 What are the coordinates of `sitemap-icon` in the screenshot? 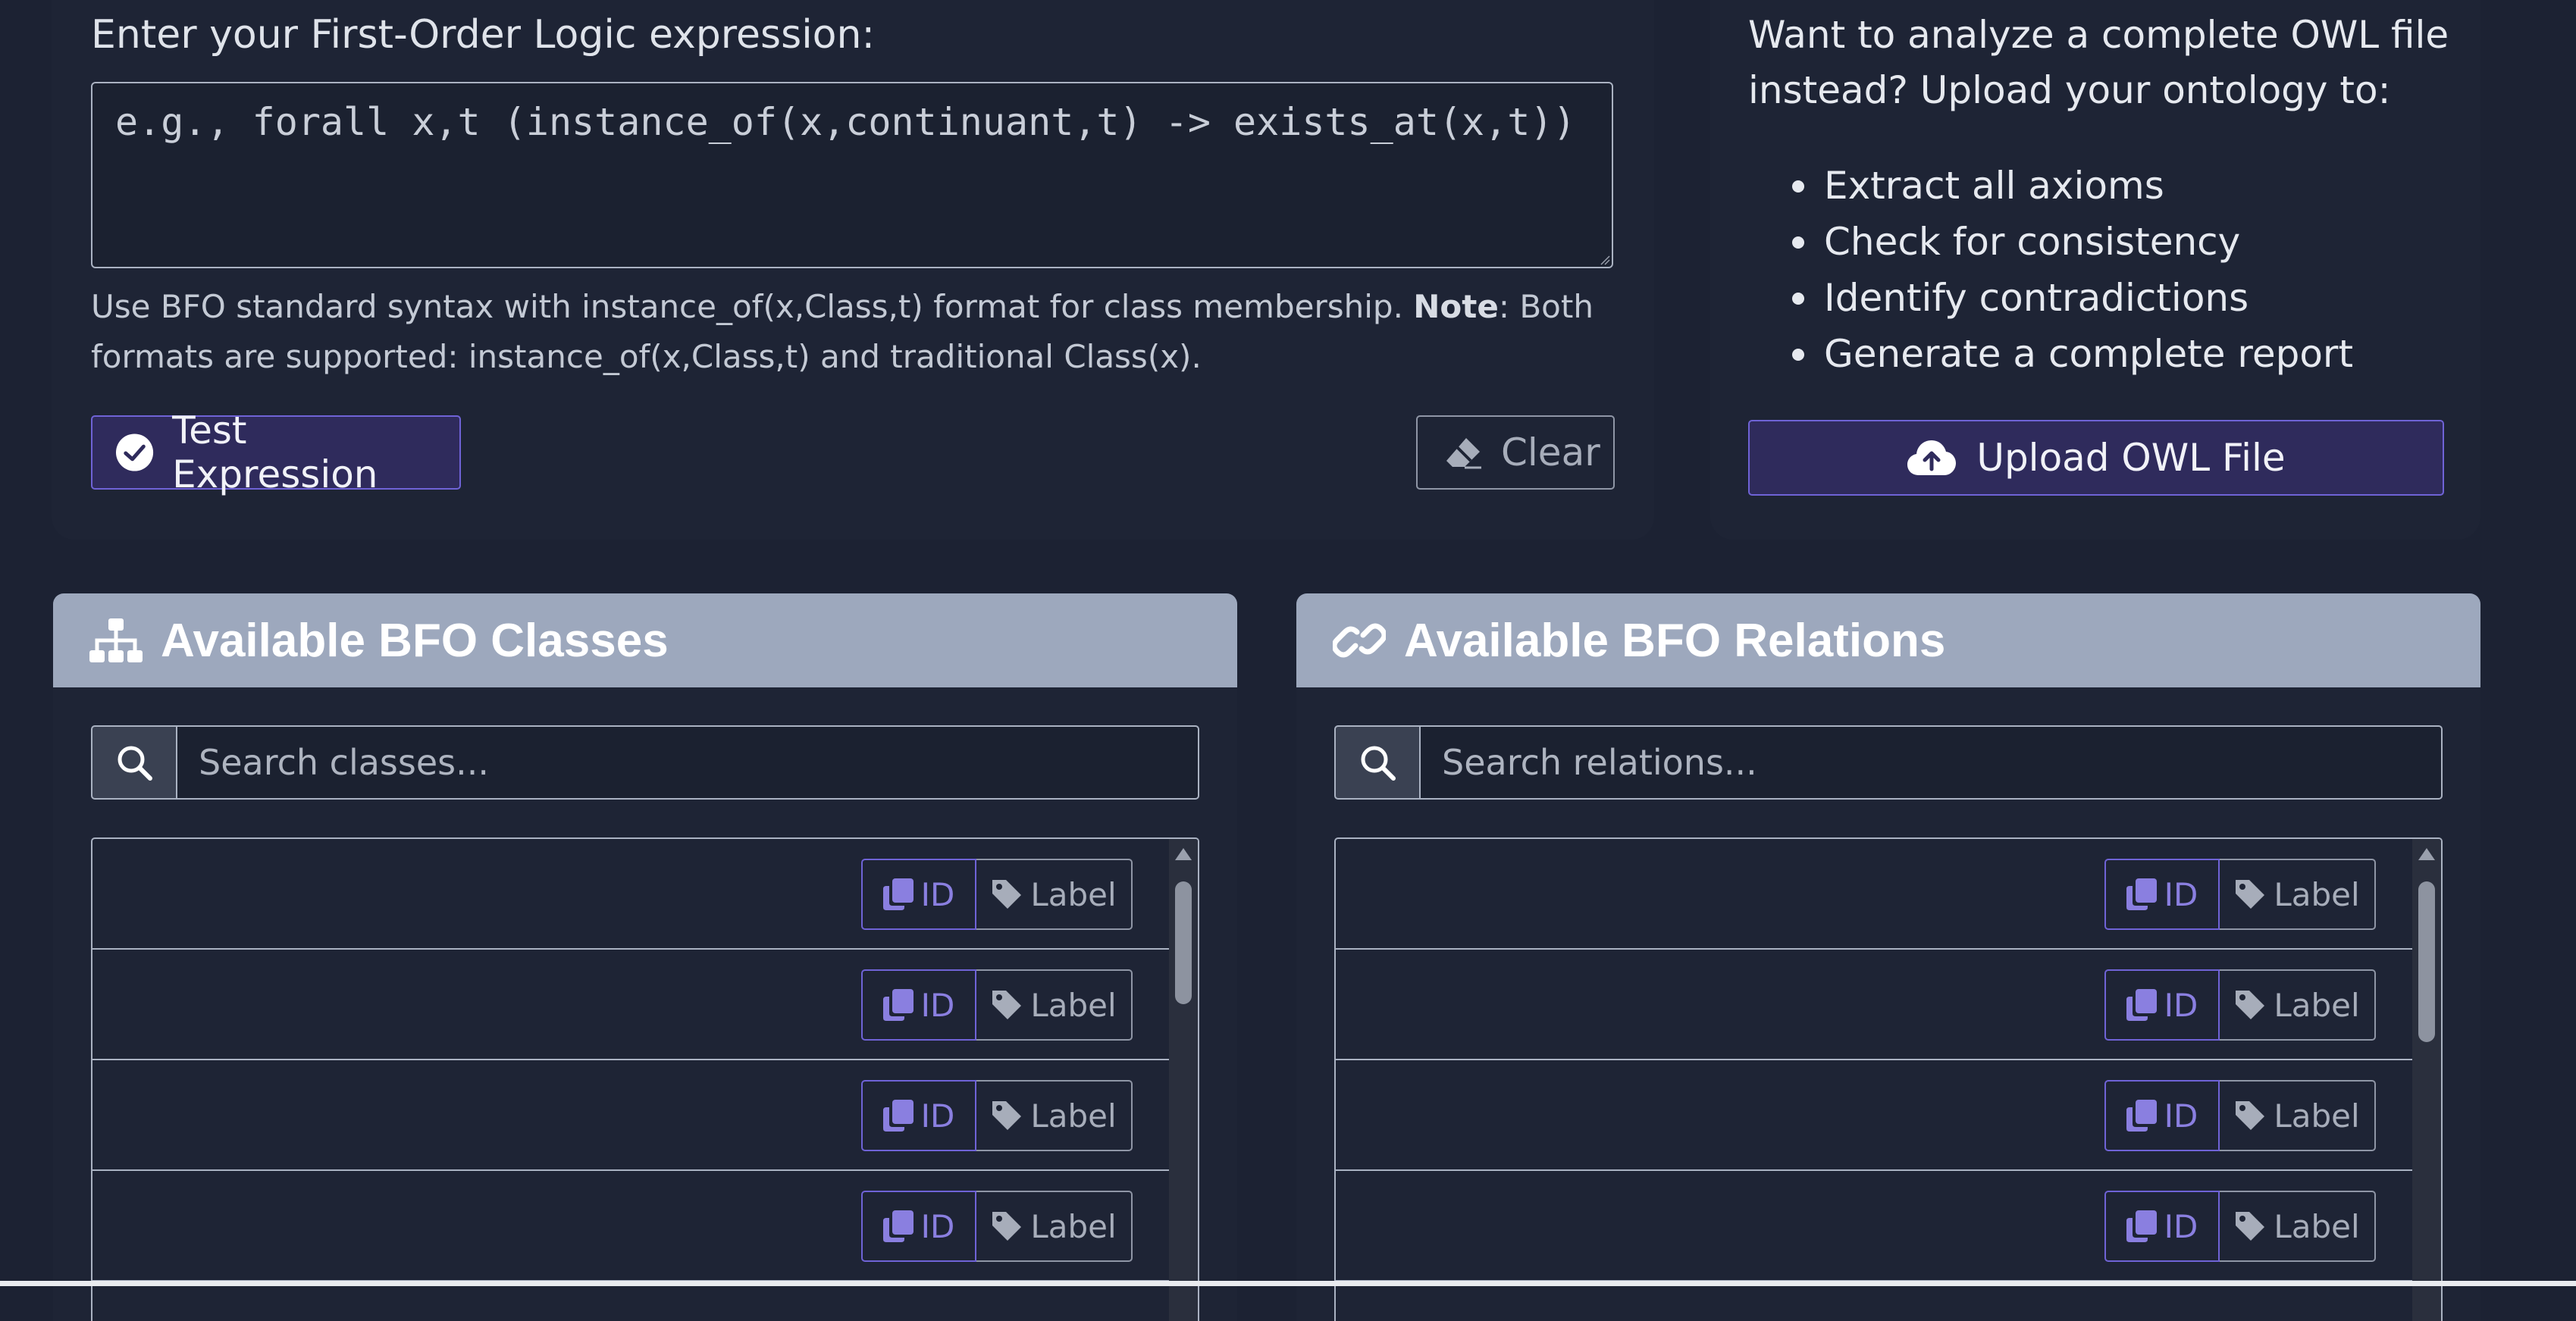 It's located at (116, 640).